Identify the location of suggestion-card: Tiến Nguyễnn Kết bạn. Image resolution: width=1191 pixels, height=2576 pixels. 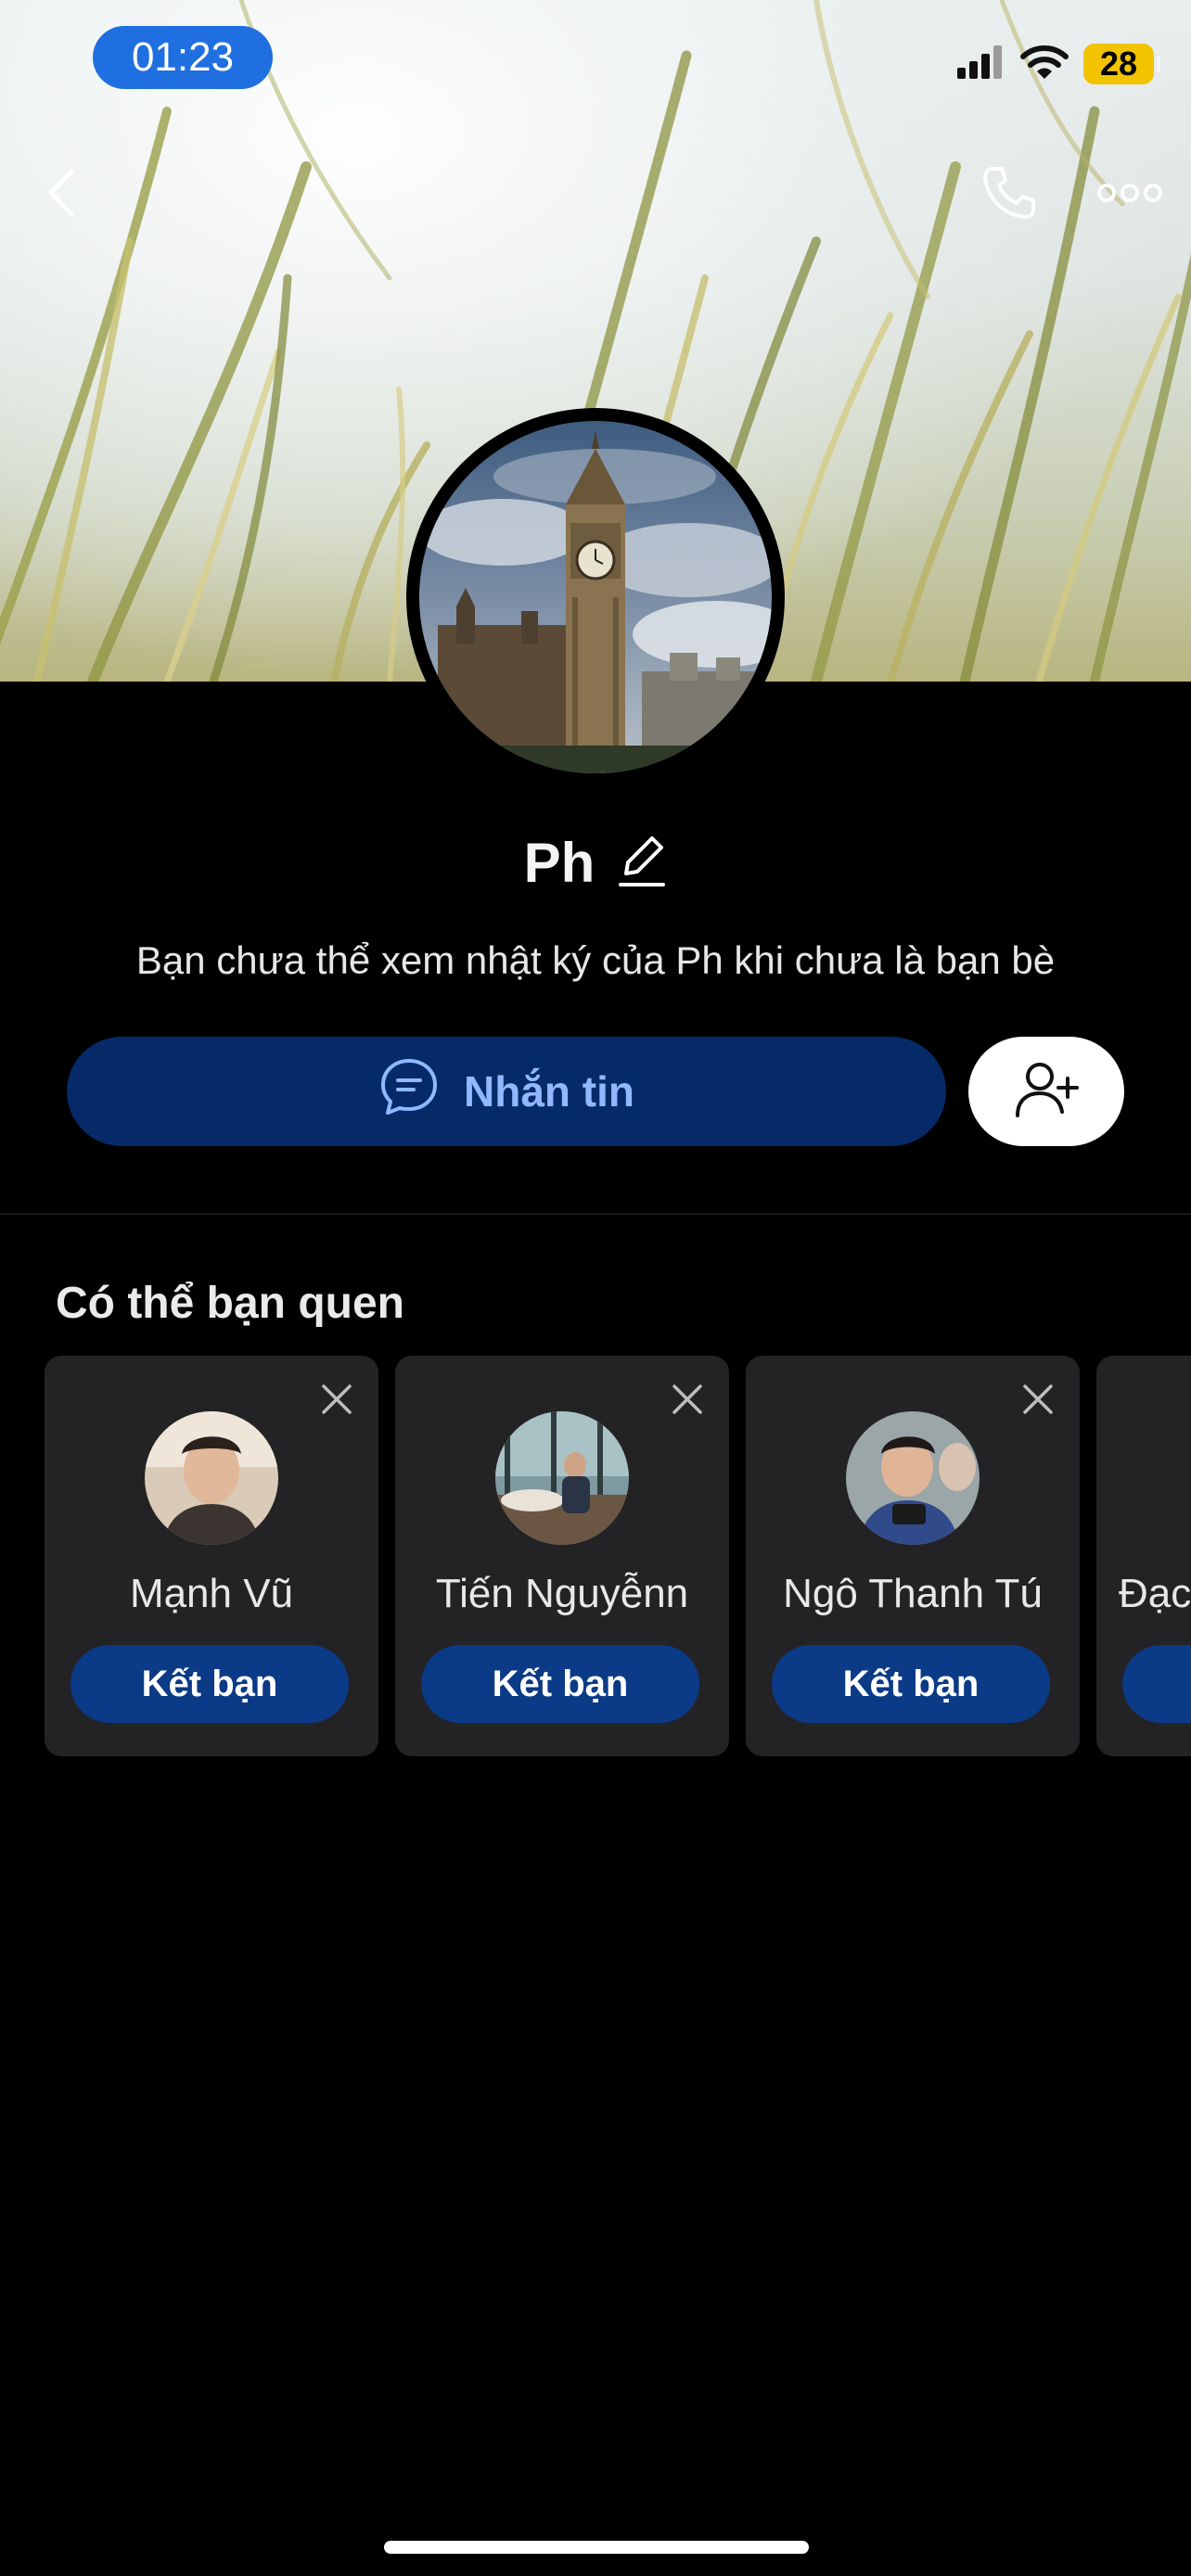
(562, 1556).